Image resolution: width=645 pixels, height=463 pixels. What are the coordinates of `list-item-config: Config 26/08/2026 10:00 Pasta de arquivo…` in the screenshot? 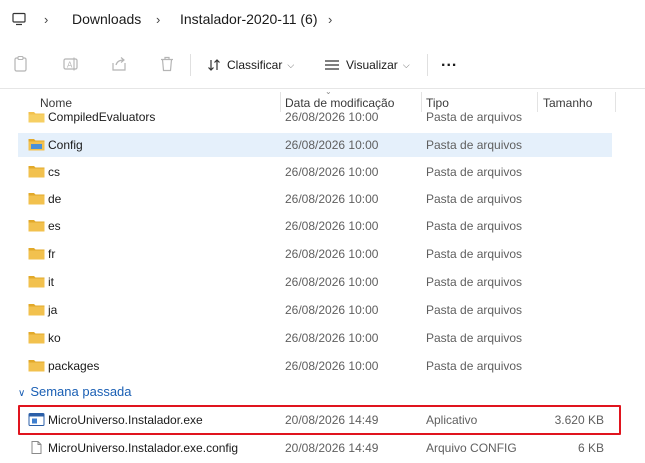 It's located at (315, 145).